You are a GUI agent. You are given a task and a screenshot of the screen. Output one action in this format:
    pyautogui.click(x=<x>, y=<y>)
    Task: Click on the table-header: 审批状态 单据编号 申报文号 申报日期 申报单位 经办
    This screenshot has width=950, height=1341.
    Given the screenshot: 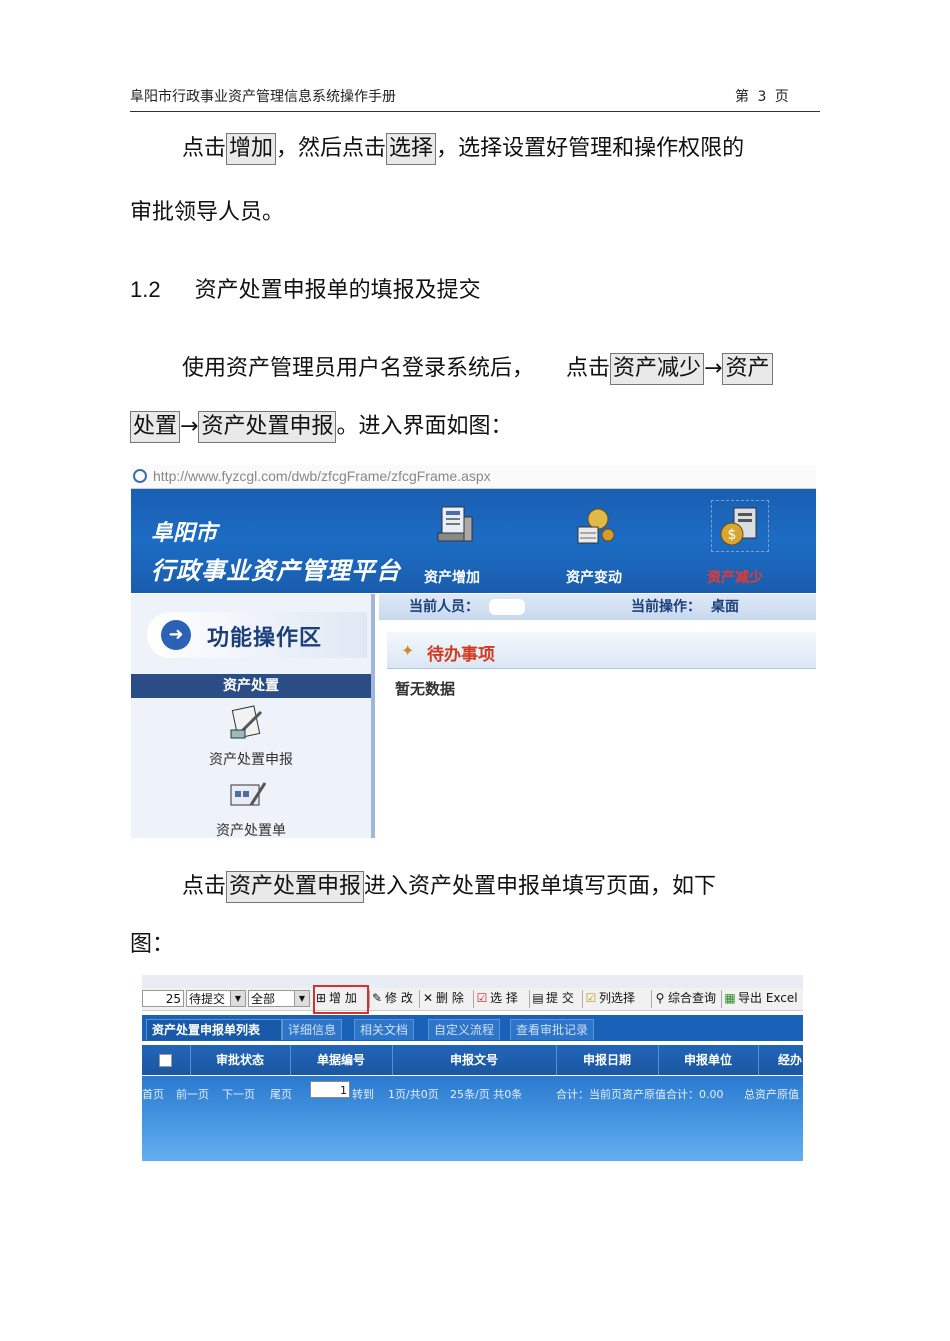 What is the action you would take?
    pyautogui.click(x=472, y=1060)
    